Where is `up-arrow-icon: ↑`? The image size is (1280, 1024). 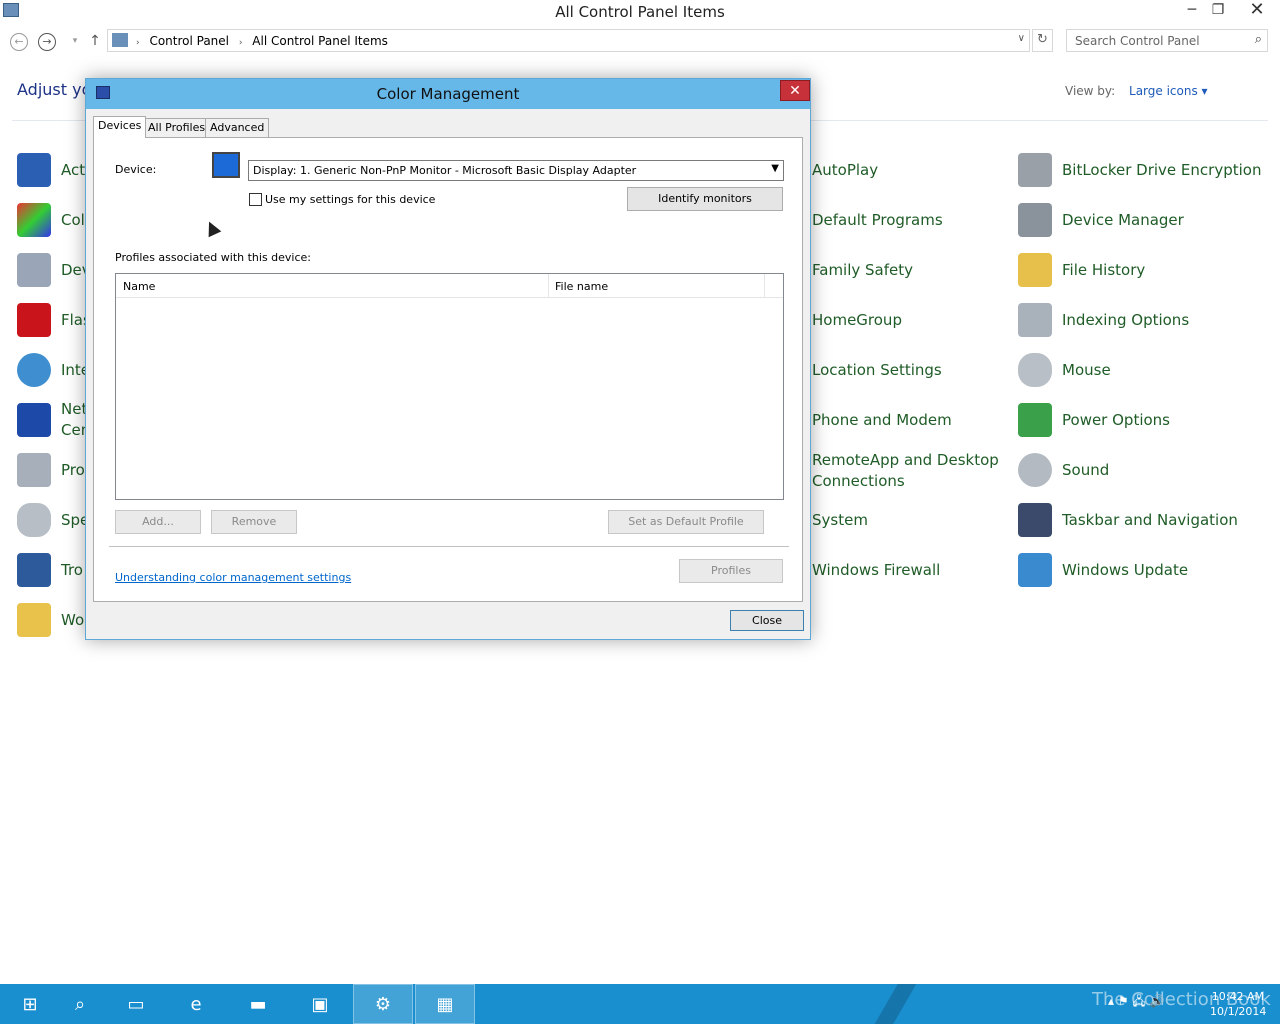
up-arrow-icon: ↑ is located at coordinates (95, 42).